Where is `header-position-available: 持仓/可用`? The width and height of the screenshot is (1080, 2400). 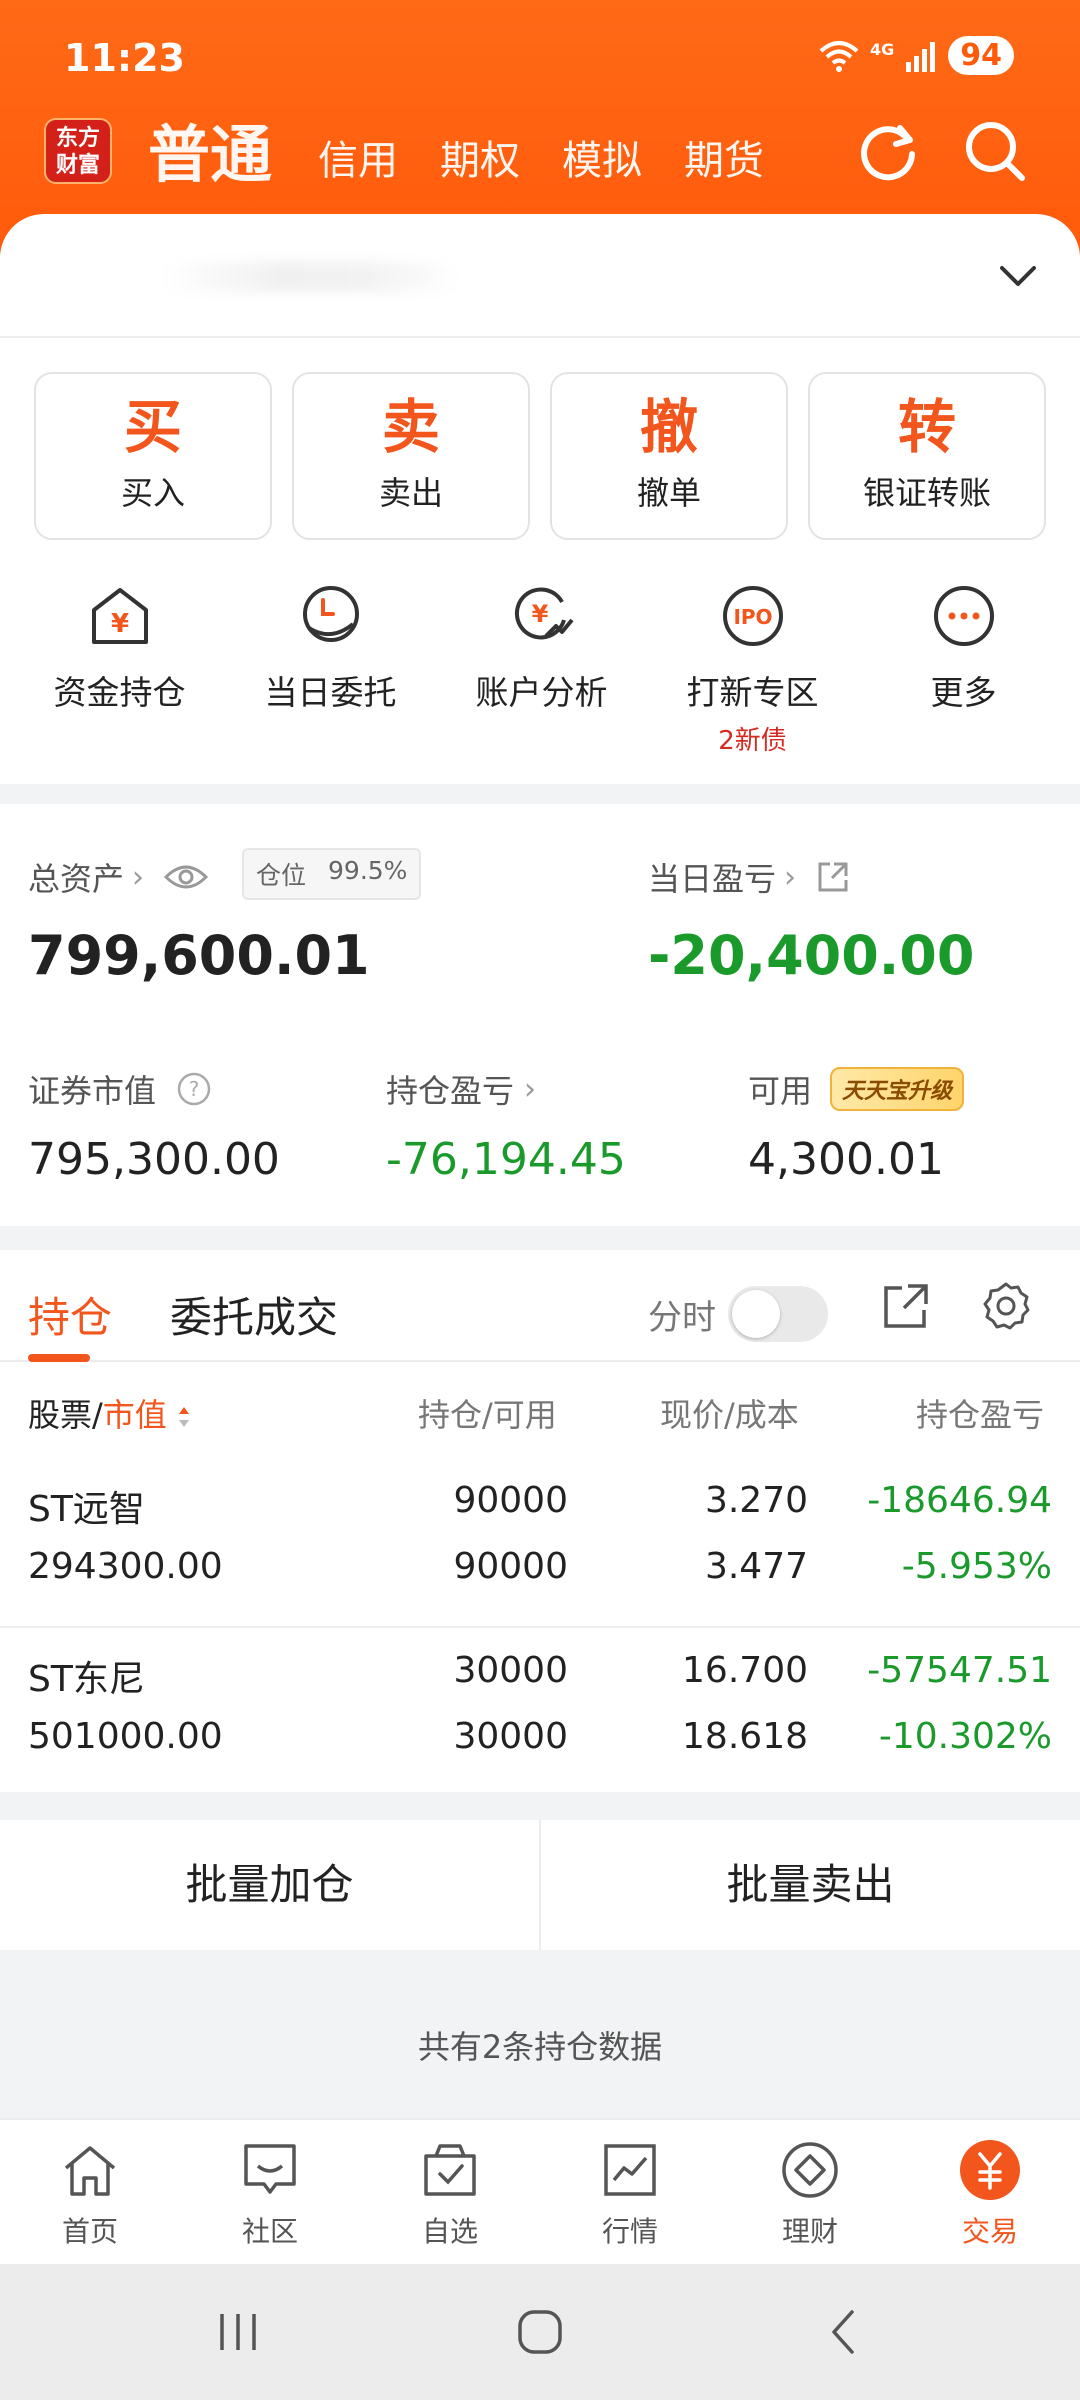
header-position-available: 持仓/可用 is located at coordinates (487, 1415).